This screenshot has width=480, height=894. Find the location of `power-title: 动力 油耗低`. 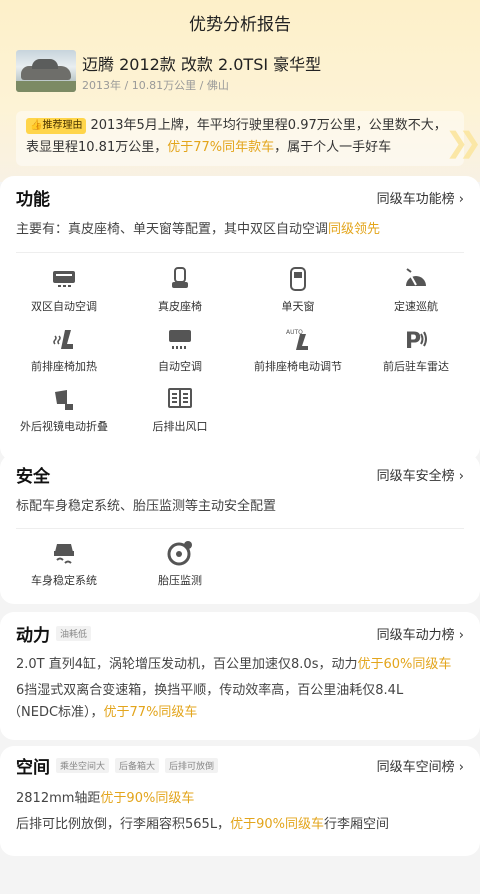

power-title: 动力 油耗低 is located at coordinates (54, 633).